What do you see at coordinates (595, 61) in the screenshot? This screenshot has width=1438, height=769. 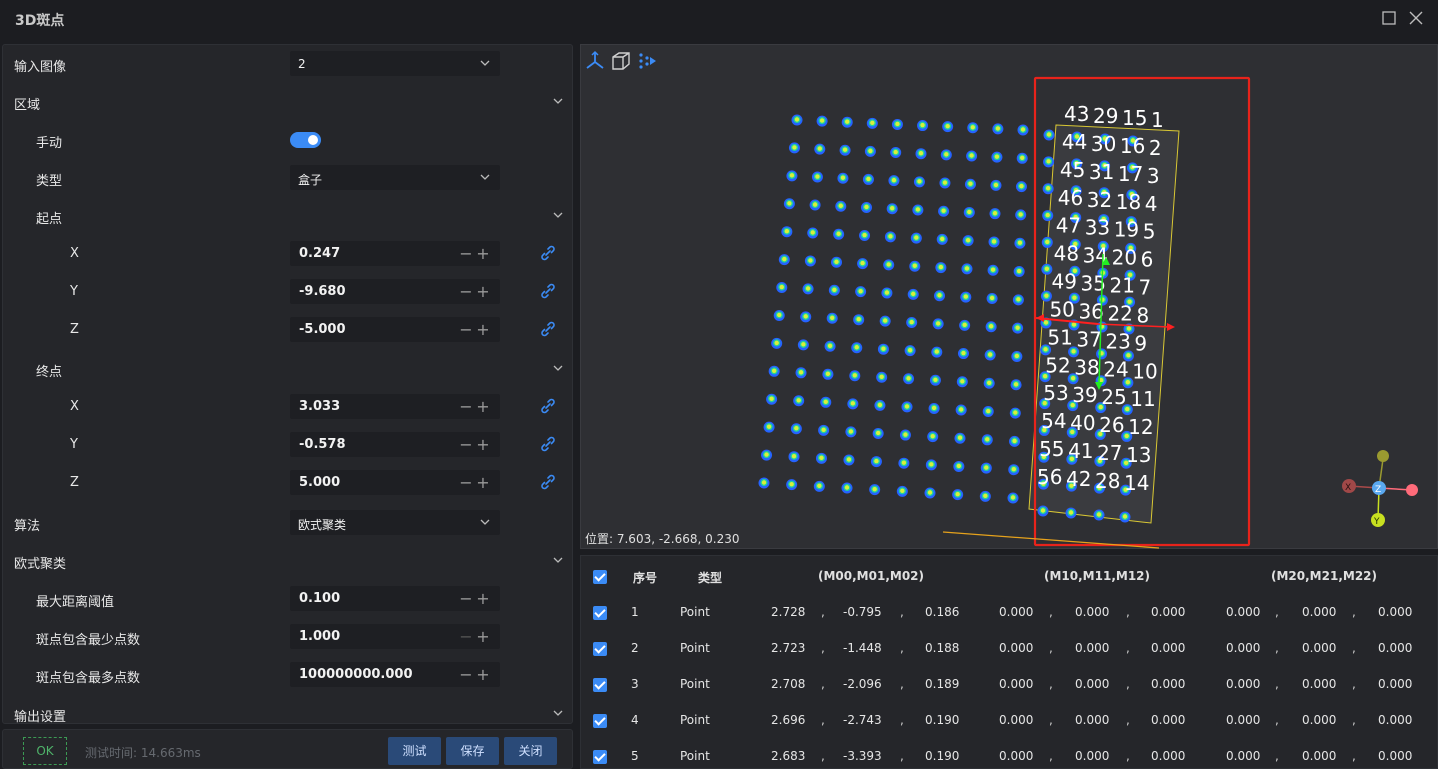 I see `axes-icon` at bounding box center [595, 61].